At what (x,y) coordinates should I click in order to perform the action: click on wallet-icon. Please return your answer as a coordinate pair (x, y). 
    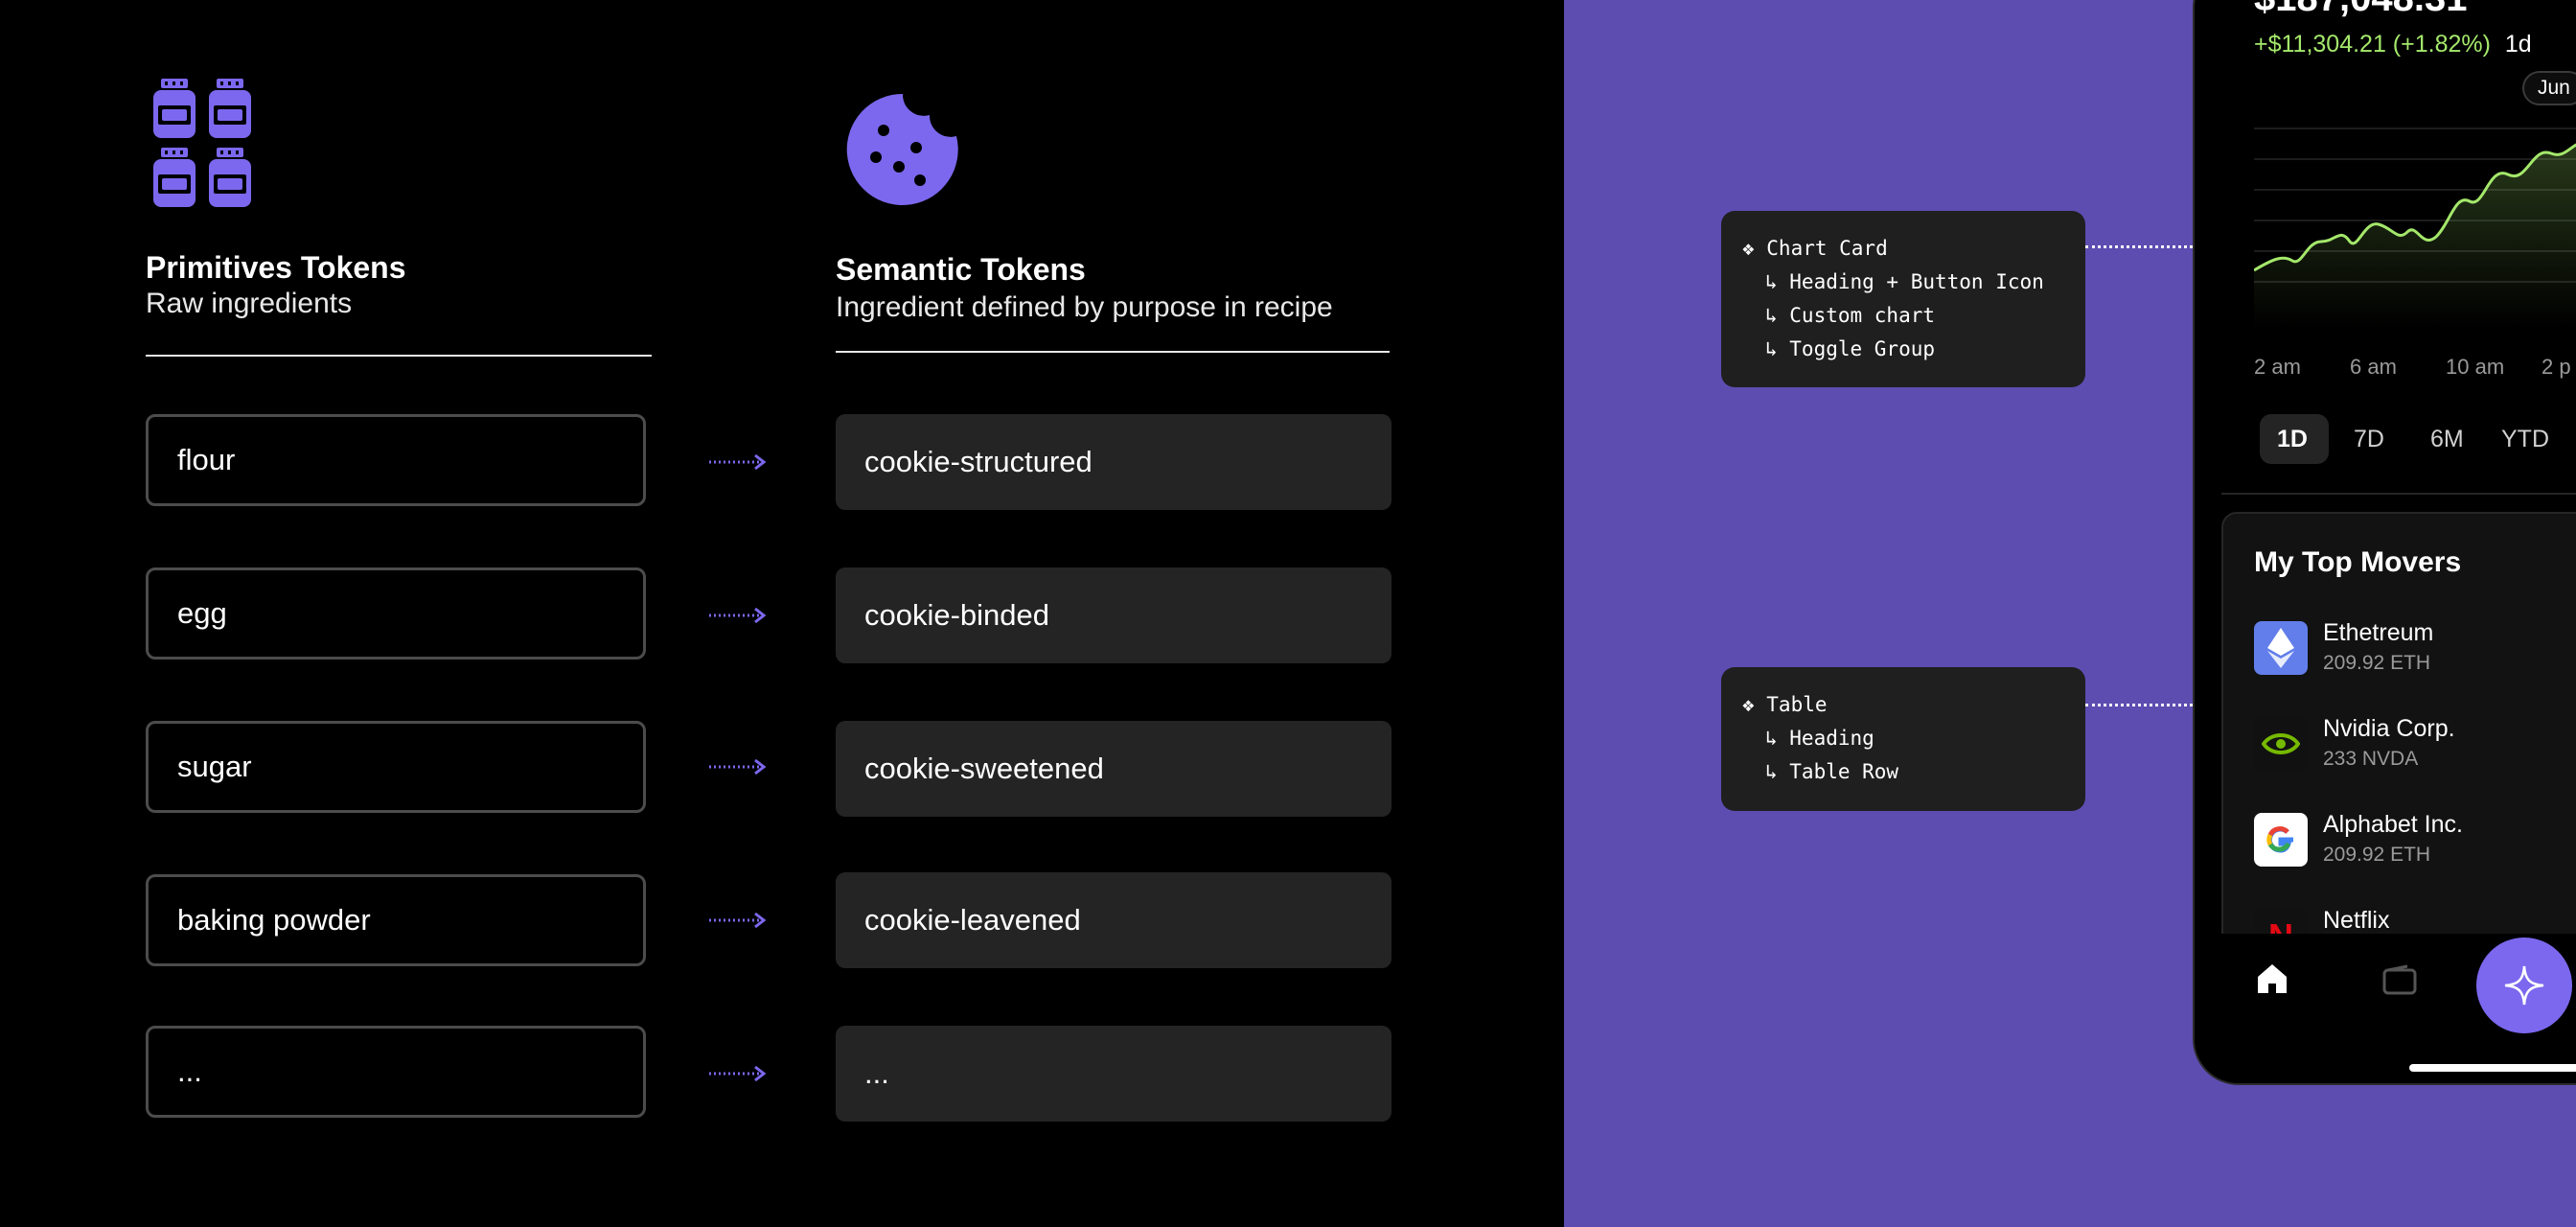
    Looking at the image, I should click on (2399, 979).